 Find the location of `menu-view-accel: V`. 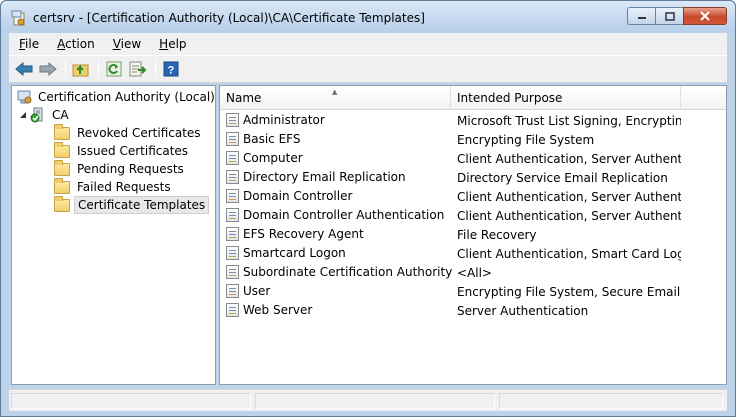

menu-view-accel: V is located at coordinates (116, 44).